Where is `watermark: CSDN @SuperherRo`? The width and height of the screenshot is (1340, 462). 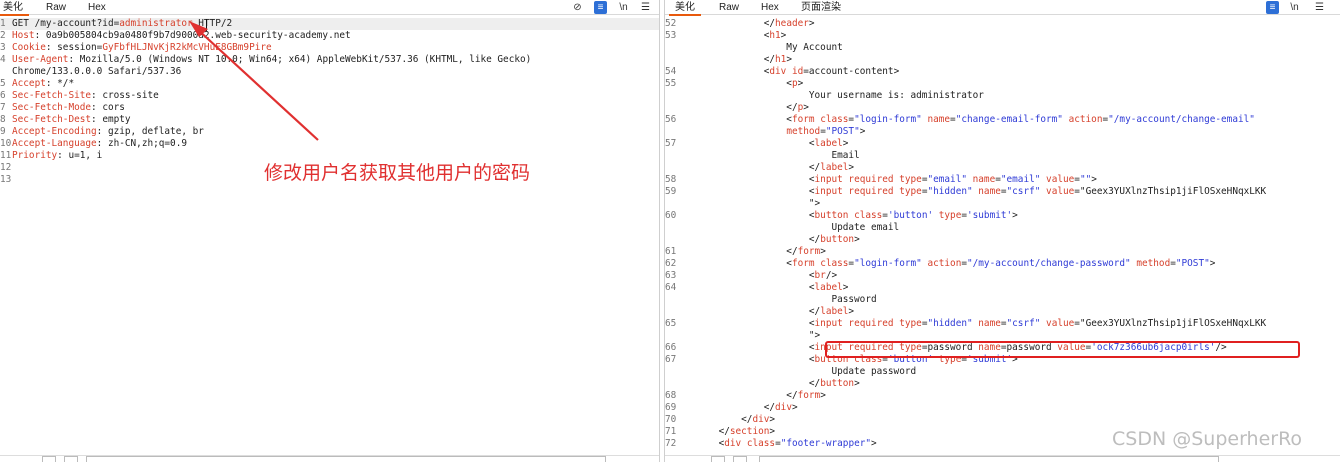
watermark: CSDN @SuperherRo is located at coordinates (1207, 439).